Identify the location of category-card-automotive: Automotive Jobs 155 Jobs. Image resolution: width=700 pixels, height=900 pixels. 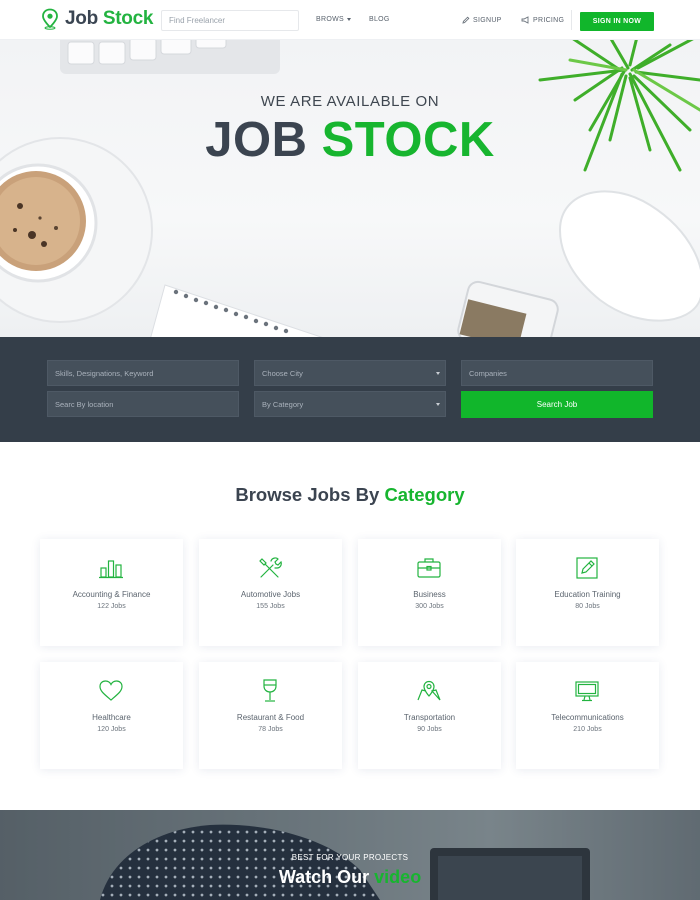
(270, 592).